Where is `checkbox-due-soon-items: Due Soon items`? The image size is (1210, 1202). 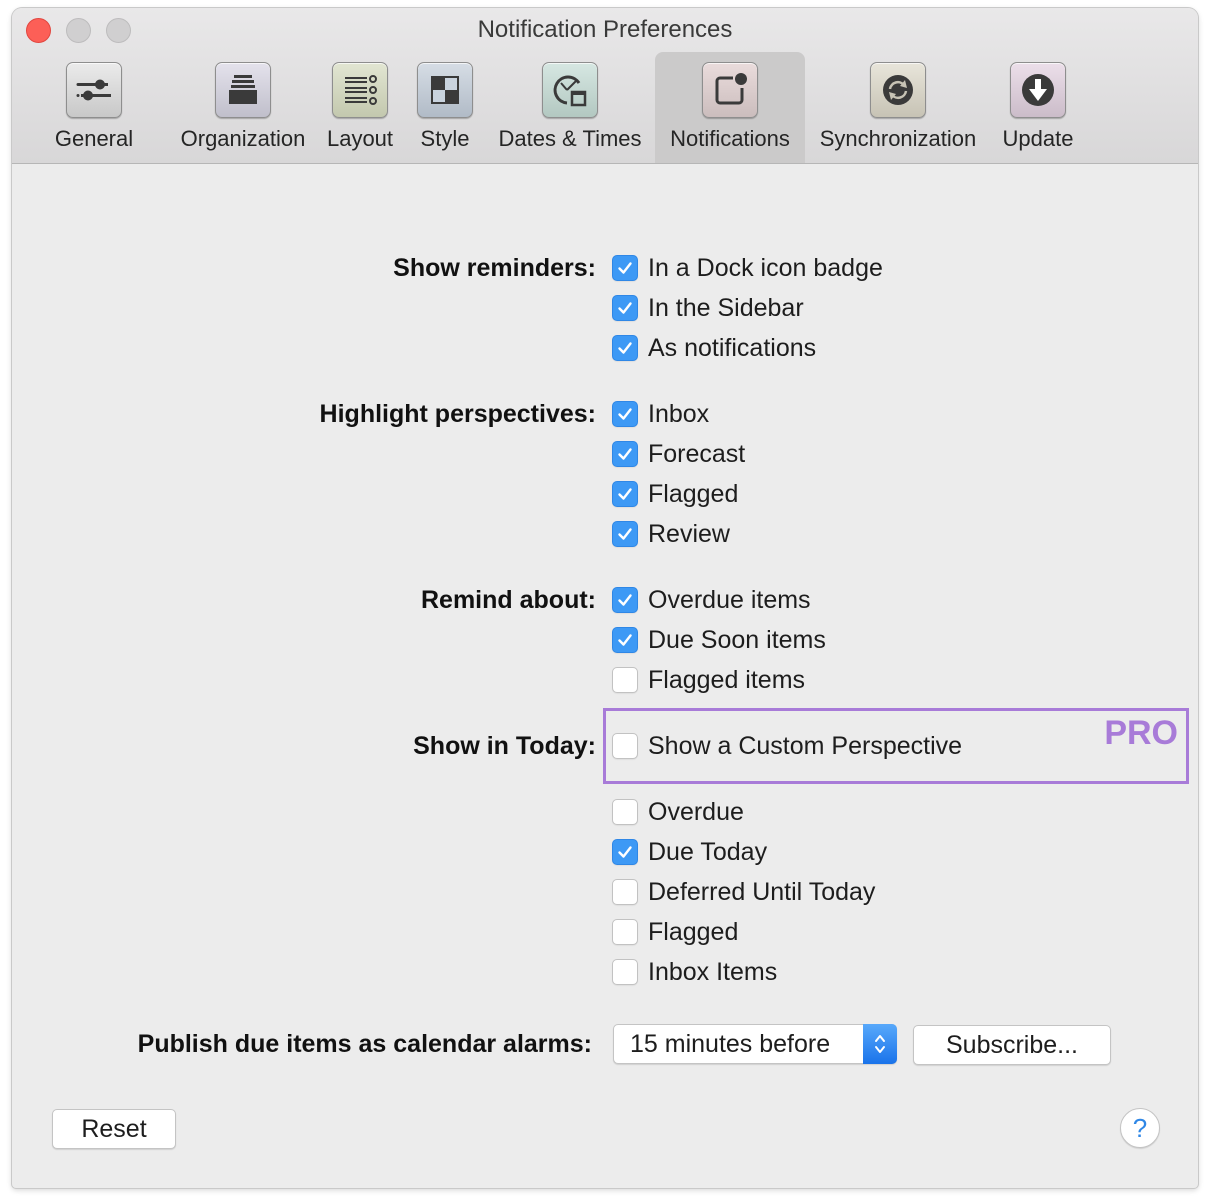
checkbox-due-soon-items: Due Soon items is located at coordinates (719, 640).